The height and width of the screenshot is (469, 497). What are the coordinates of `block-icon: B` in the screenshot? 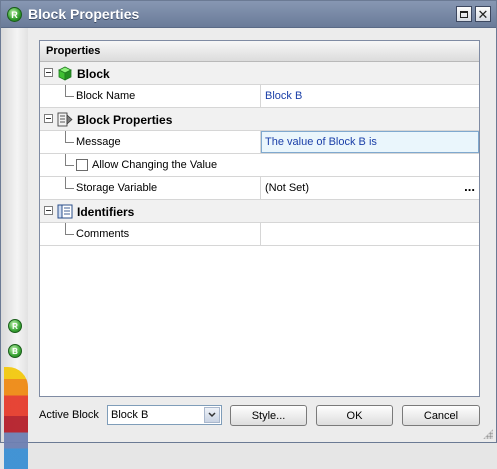 It's located at (15, 351).